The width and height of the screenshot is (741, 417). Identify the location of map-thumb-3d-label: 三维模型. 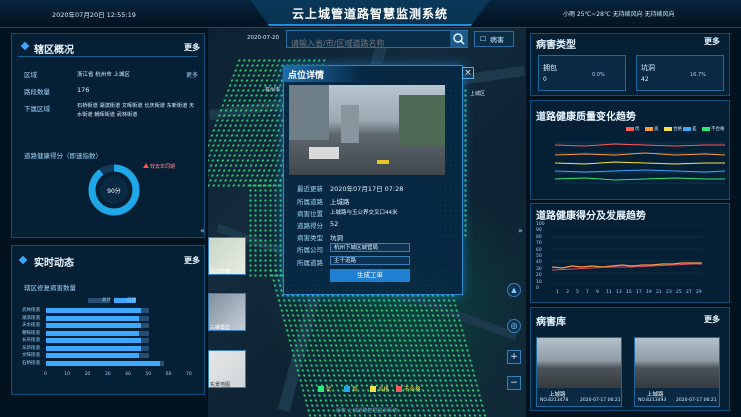
(220, 328).